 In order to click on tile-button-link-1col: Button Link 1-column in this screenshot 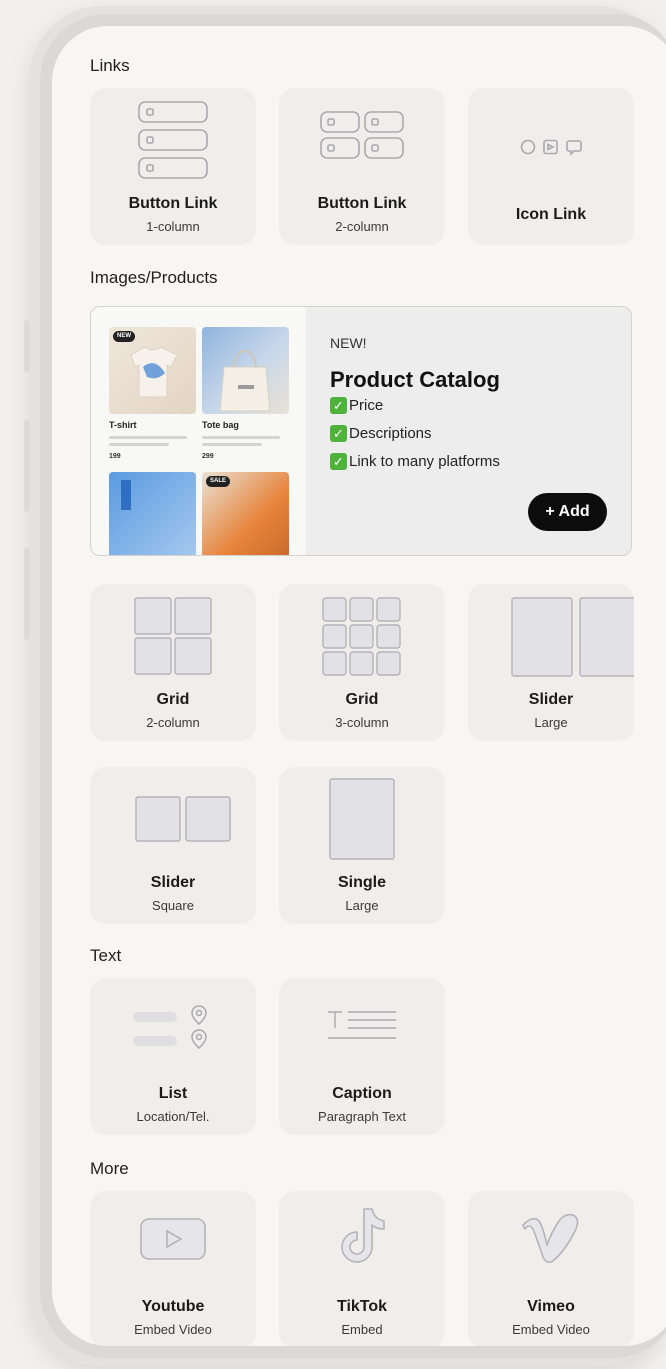, I will do `click(173, 166)`.